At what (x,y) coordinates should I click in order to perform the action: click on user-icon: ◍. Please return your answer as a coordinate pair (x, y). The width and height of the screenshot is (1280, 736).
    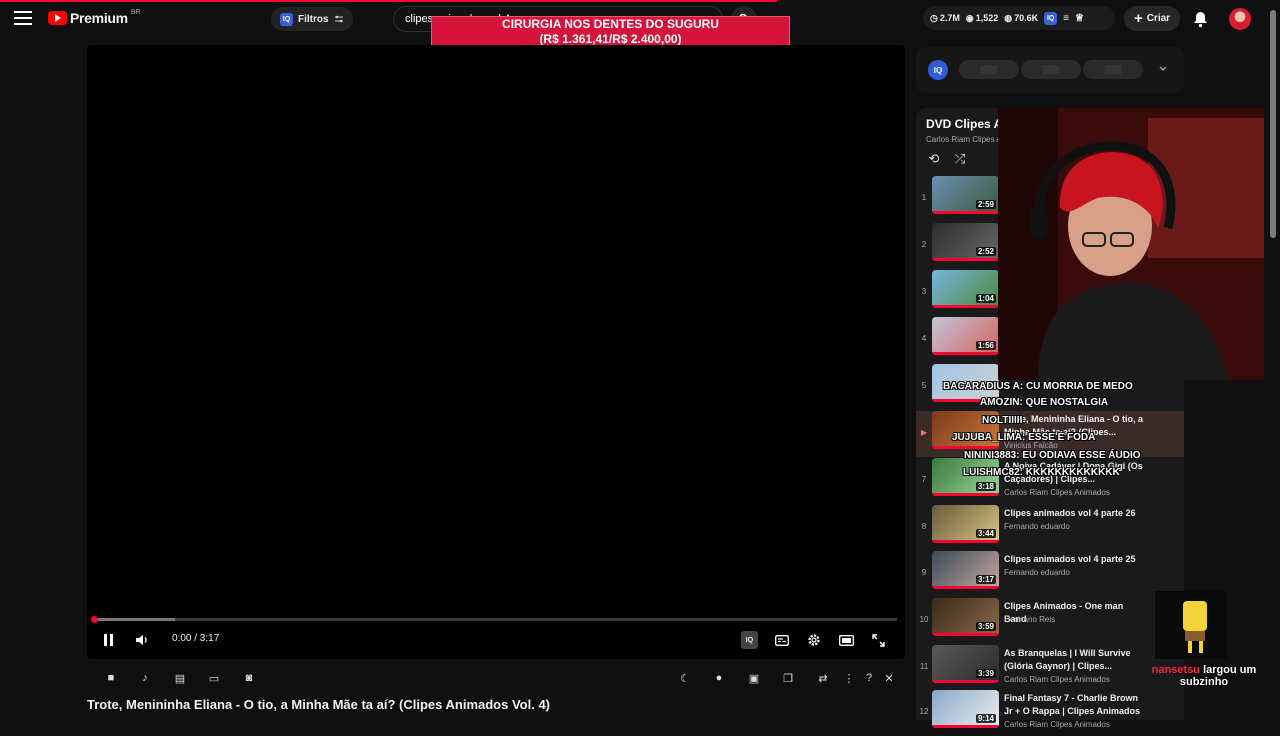
    Looking at the image, I should click on (1008, 17).